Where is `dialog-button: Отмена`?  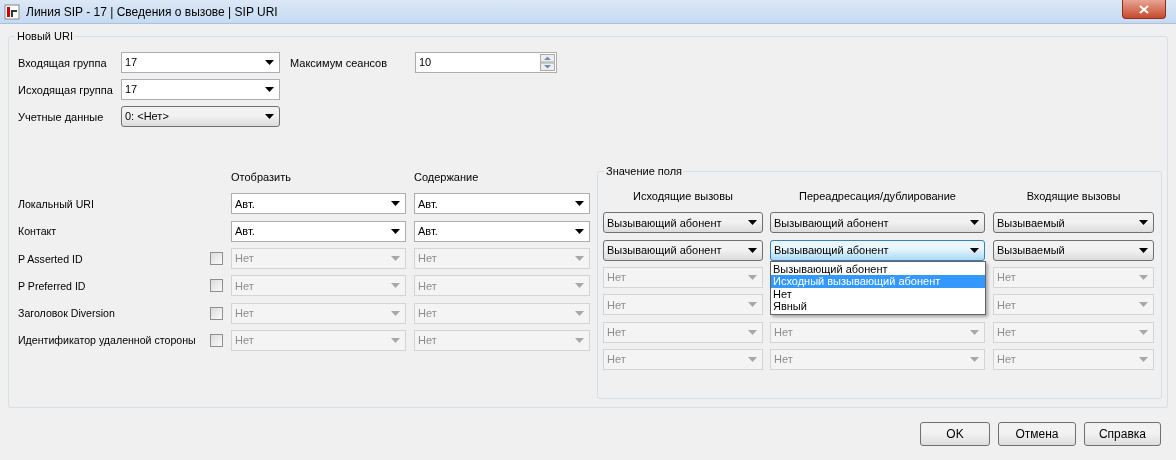 dialog-button: Отмена is located at coordinates (1037, 434).